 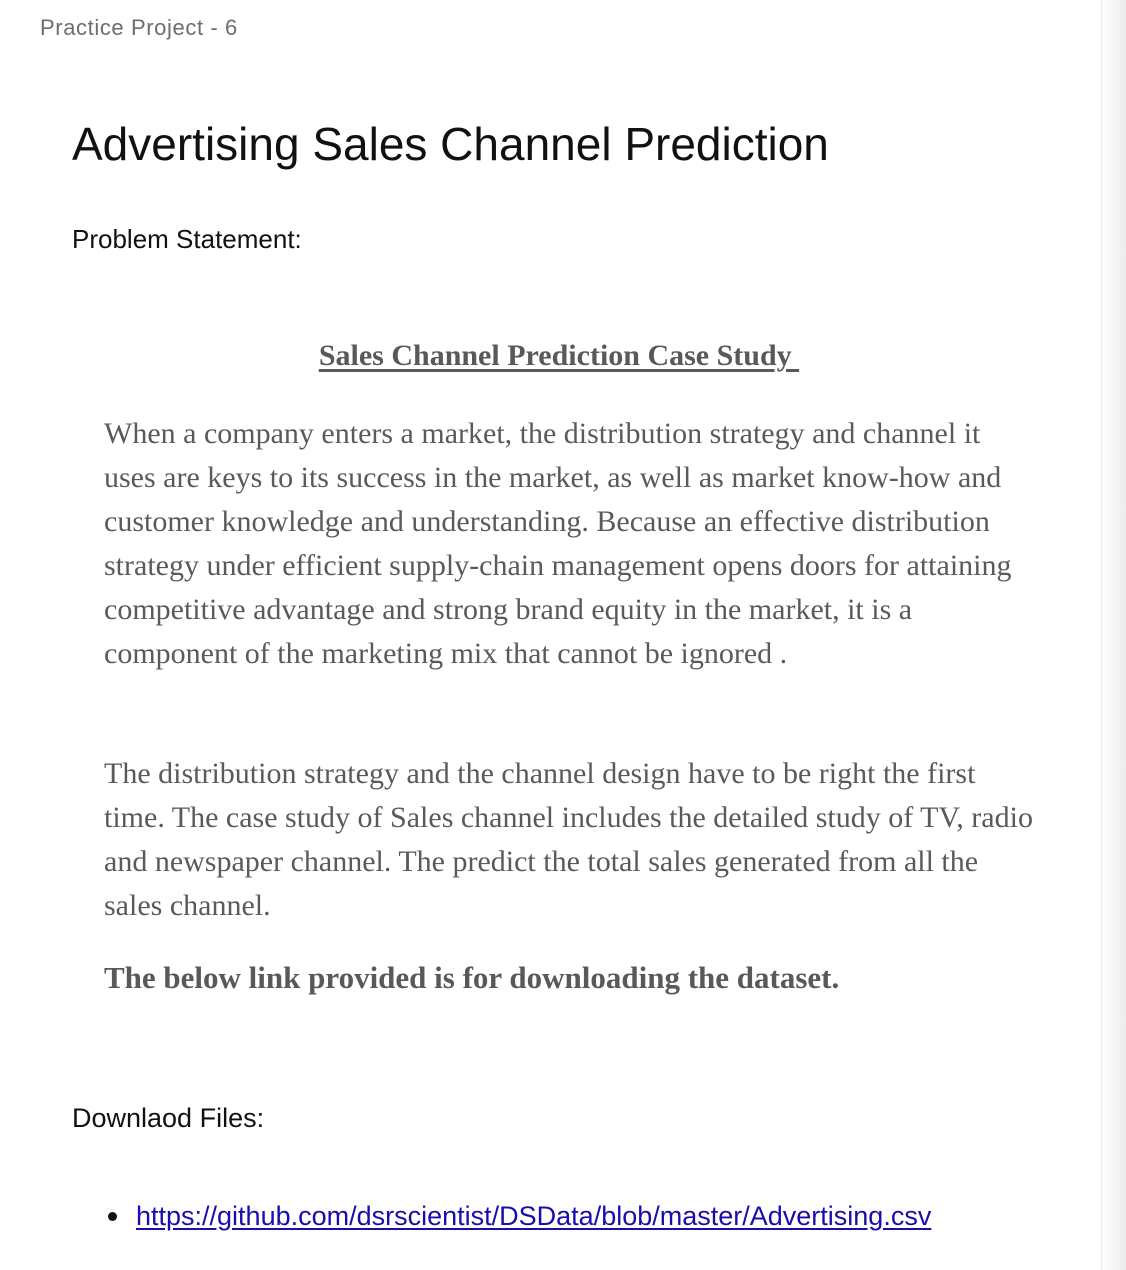 I want to click on scrollbar, so click(x=1113, y=635).